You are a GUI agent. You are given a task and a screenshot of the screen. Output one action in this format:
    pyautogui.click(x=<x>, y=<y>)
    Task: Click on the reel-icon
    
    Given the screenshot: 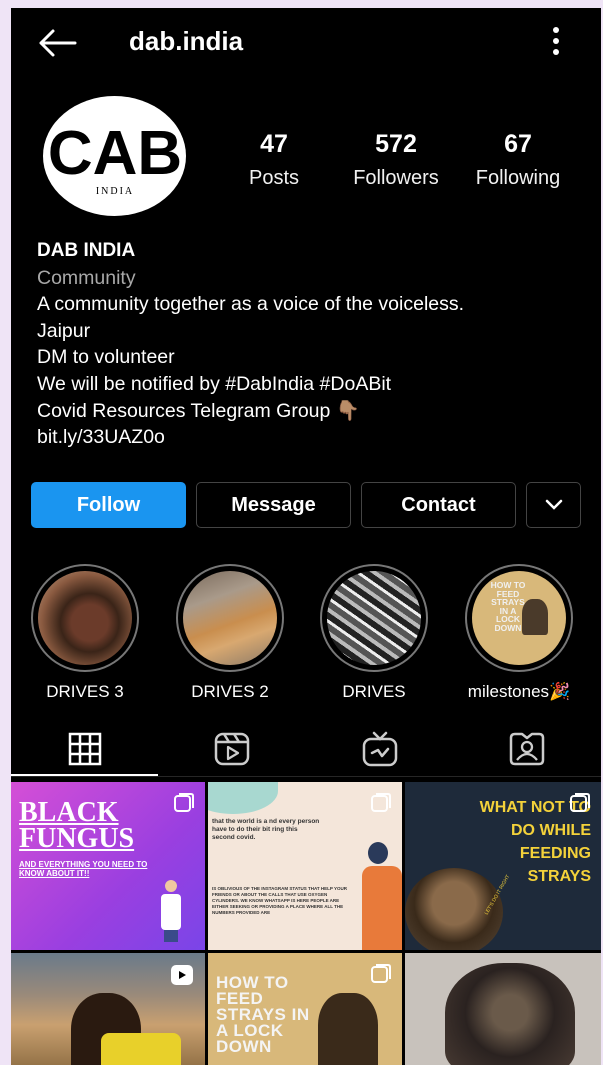 What is the action you would take?
    pyautogui.click(x=182, y=975)
    